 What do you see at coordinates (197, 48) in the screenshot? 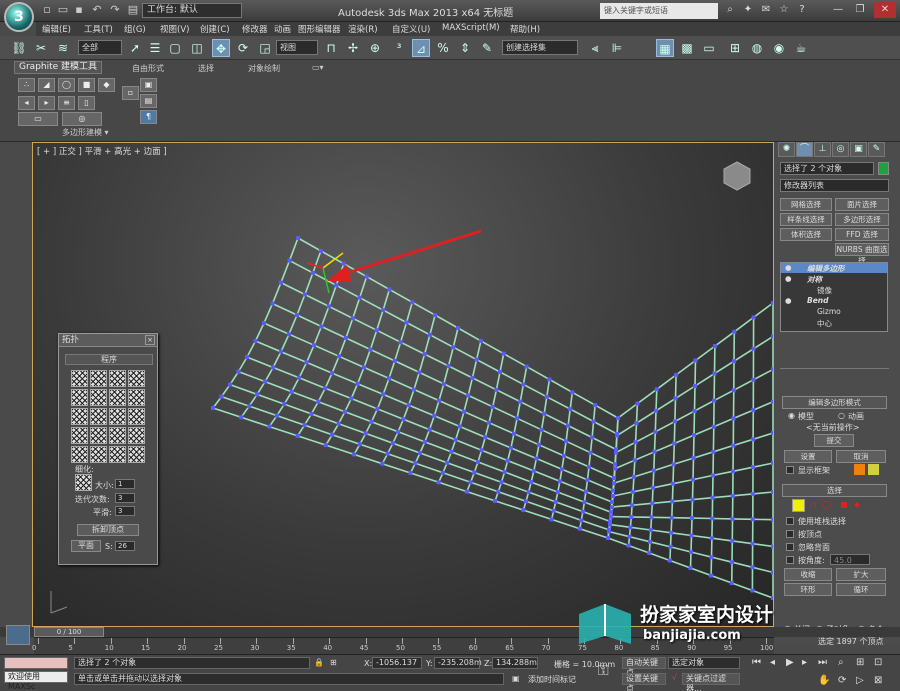
I see `window-crossing-icon: ◫` at bounding box center [197, 48].